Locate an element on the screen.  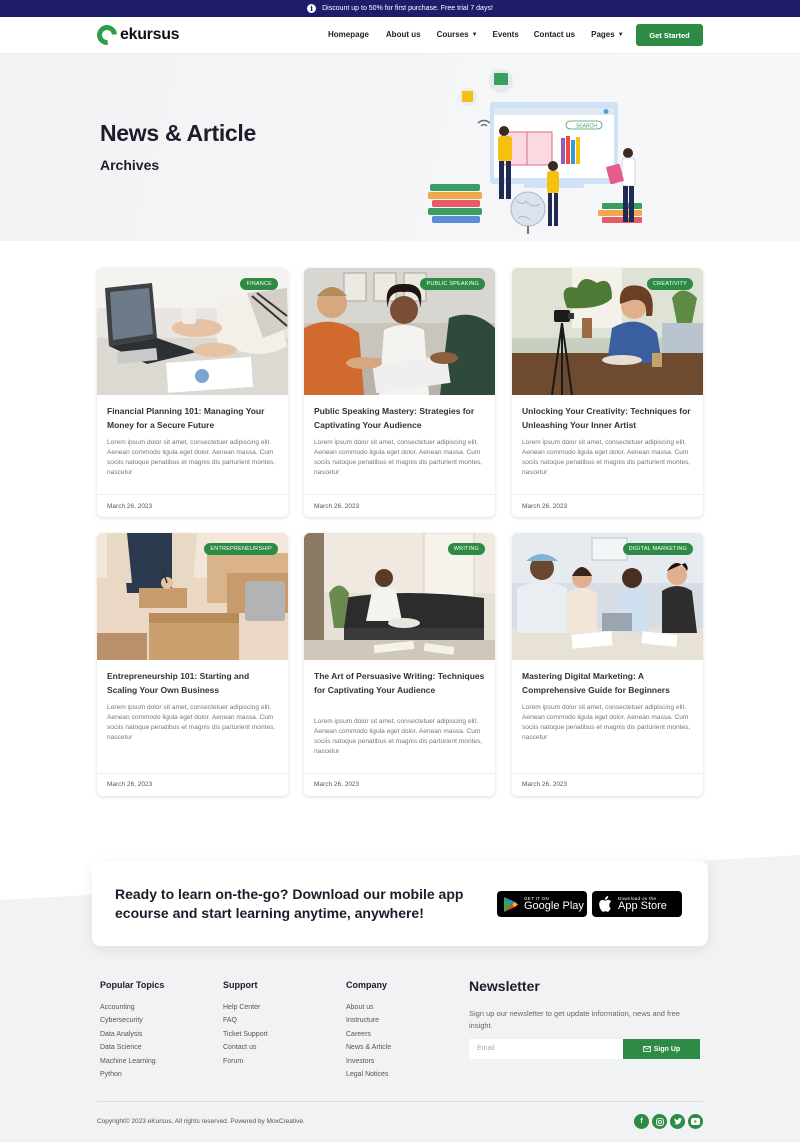
sign-up-label: Sign Up is located at coordinates (667, 1049).